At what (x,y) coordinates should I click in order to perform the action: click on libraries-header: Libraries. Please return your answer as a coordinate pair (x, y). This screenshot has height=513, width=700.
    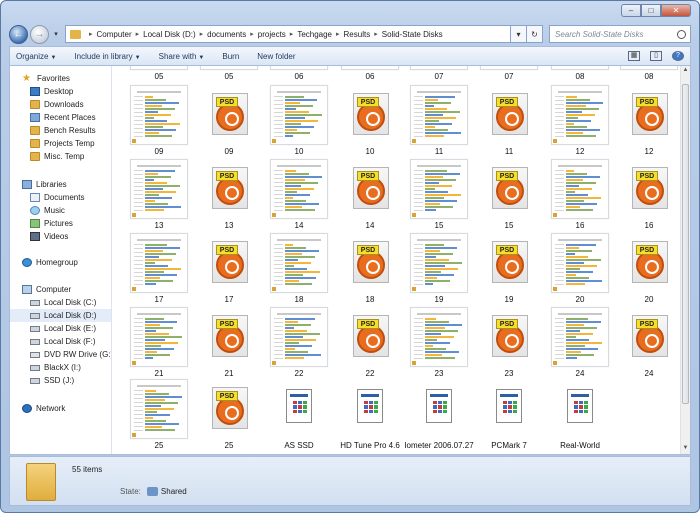
    Looking at the image, I should click on (60, 184).